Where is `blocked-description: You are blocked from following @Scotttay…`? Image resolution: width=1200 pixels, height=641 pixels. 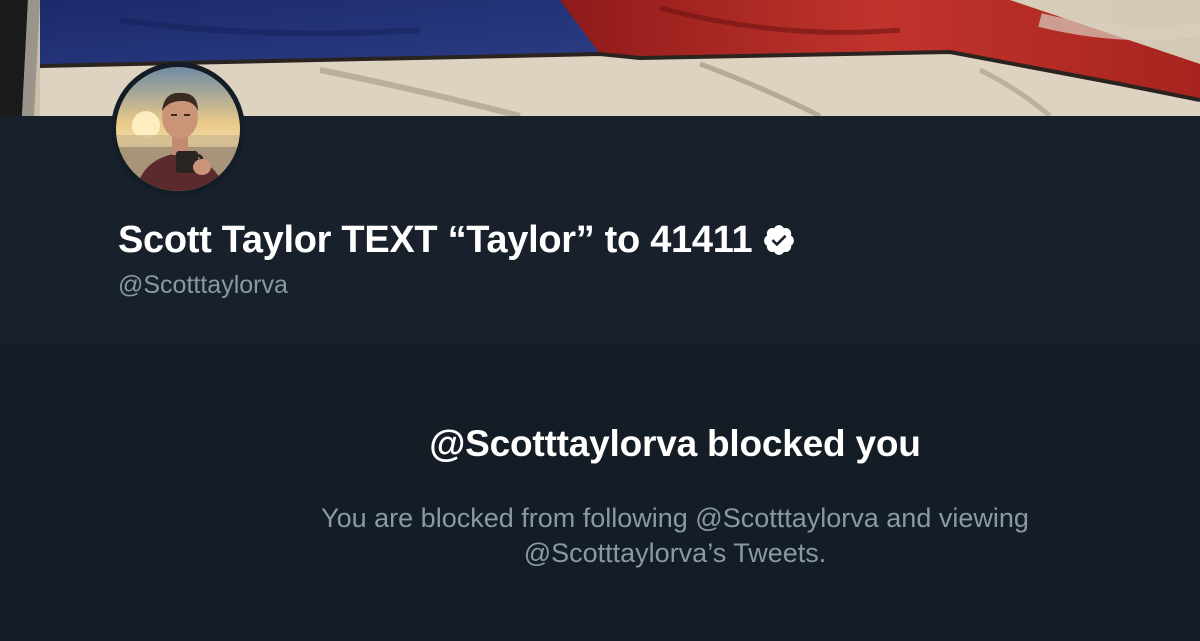 blocked-description: You are blocked from following @Scotttay… is located at coordinates (675, 536).